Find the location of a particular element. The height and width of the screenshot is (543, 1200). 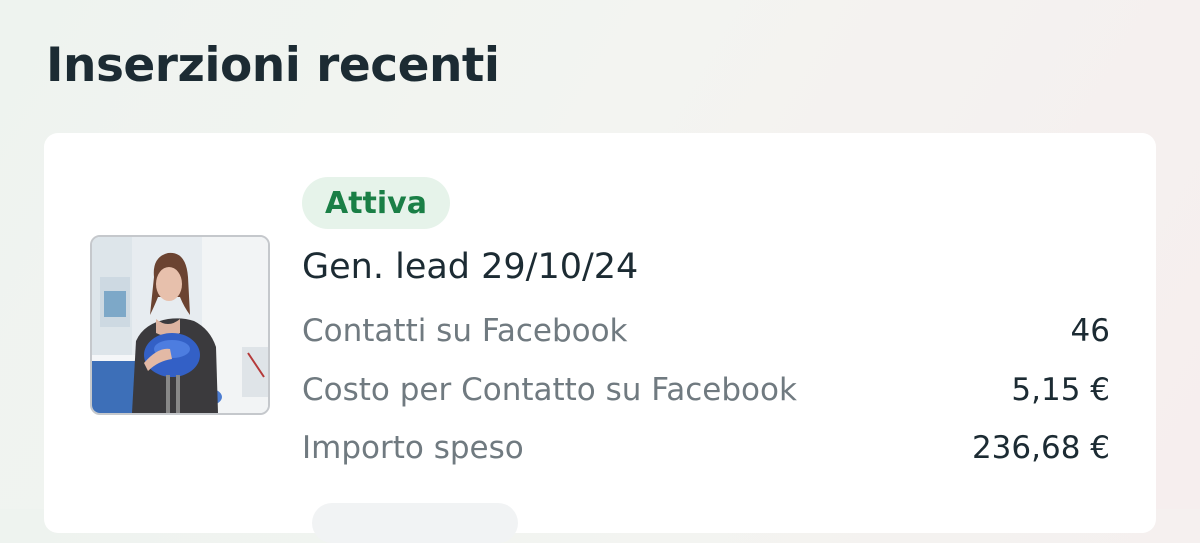

status-badge: Attiva is located at coordinates (376, 203).